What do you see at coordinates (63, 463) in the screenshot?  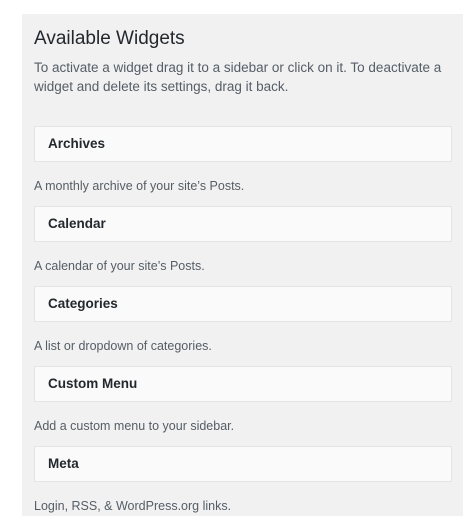 I see `widget-title: Meta` at bounding box center [63, 463].